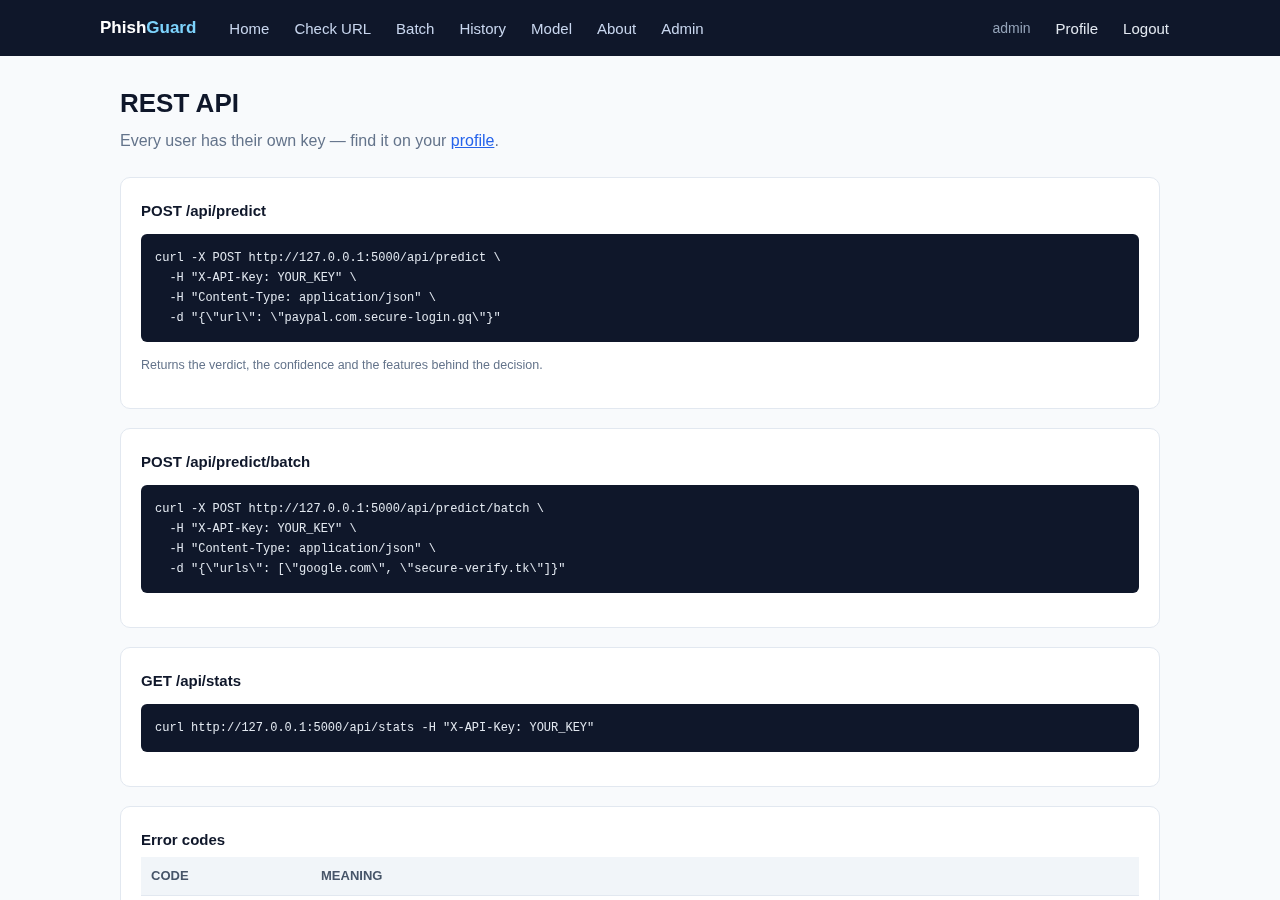 This screenshot has height=900, width=1280. I want to click on account-link: Logout, so click(1146, 28).